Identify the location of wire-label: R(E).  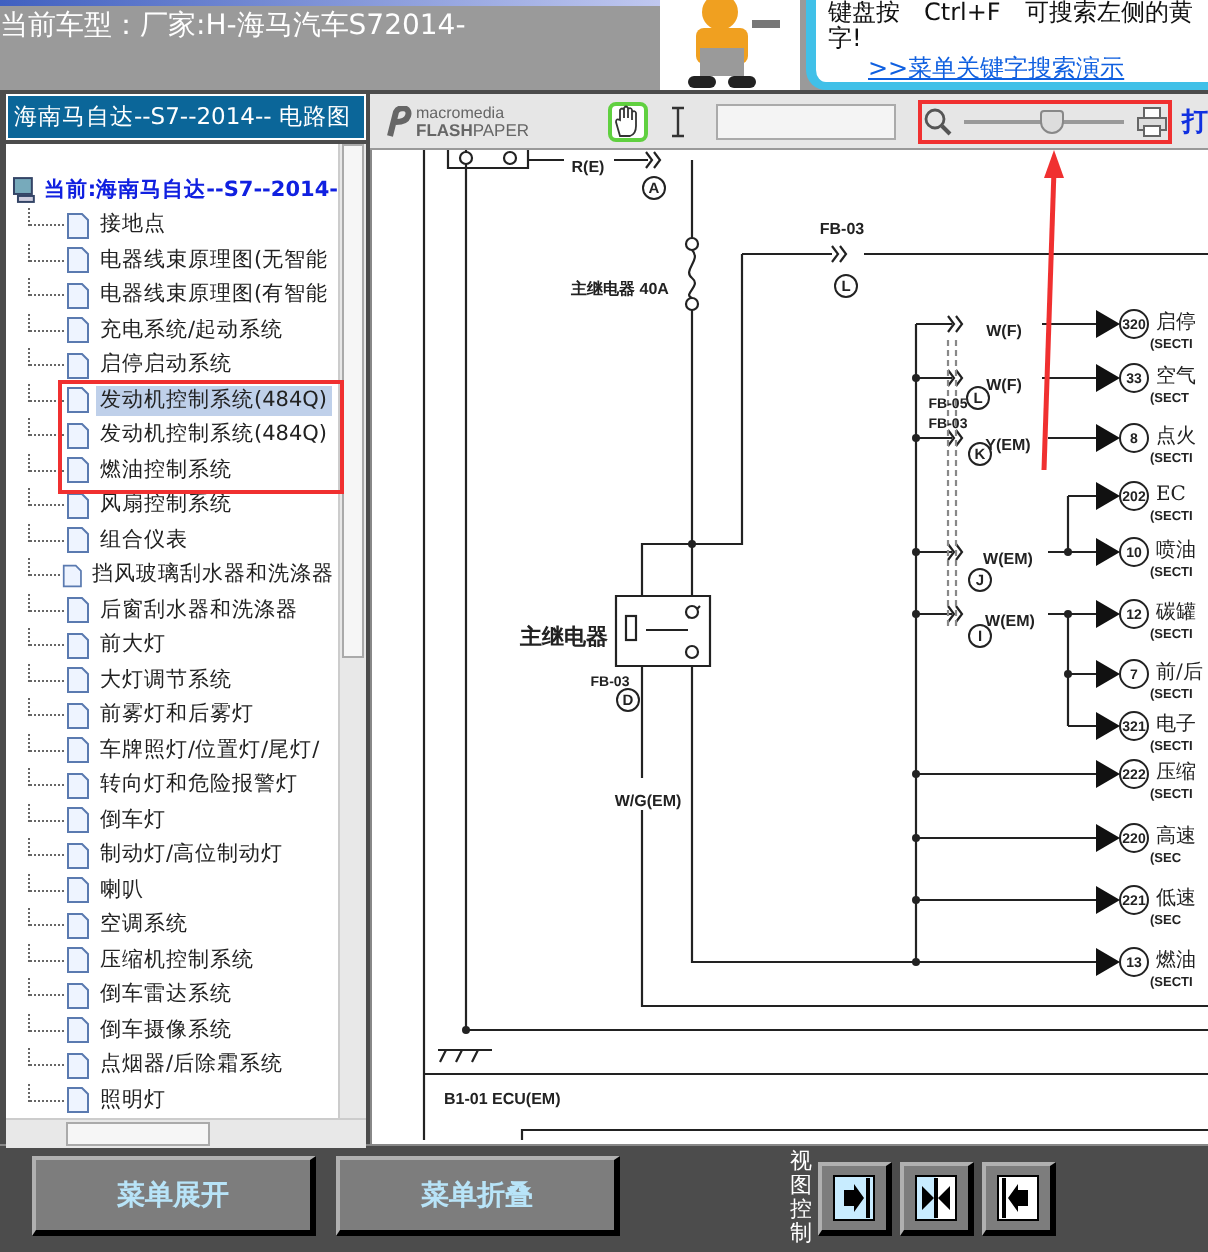
(588, 167).